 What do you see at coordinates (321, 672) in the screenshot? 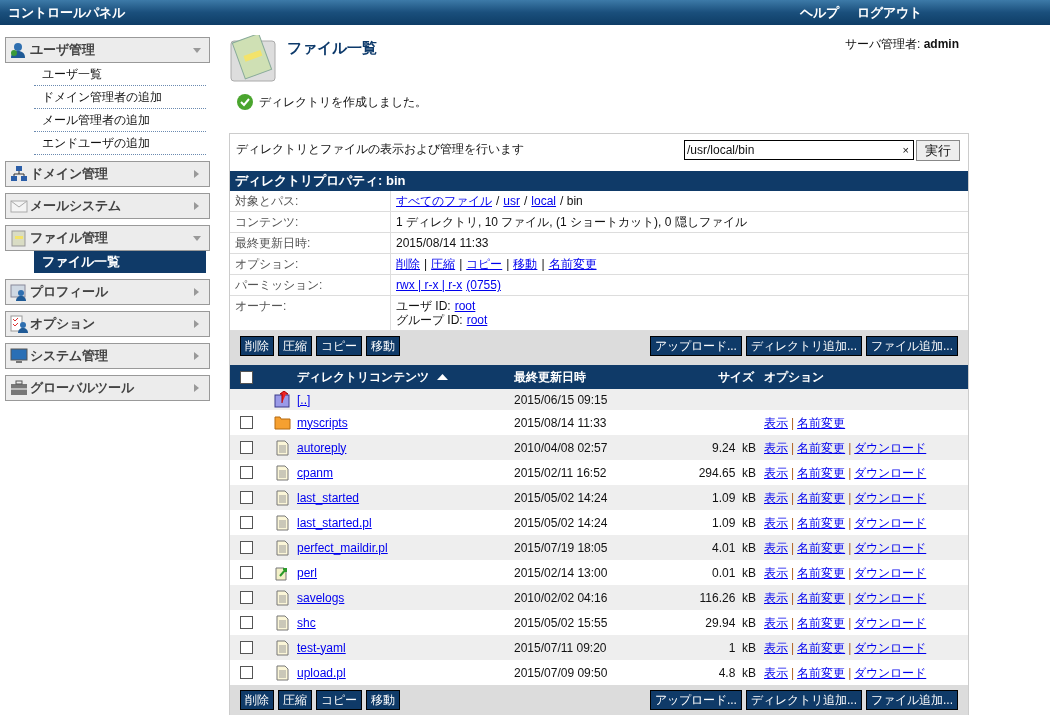
I see `file-link: upload.pl` at bounding box center [321, 672].